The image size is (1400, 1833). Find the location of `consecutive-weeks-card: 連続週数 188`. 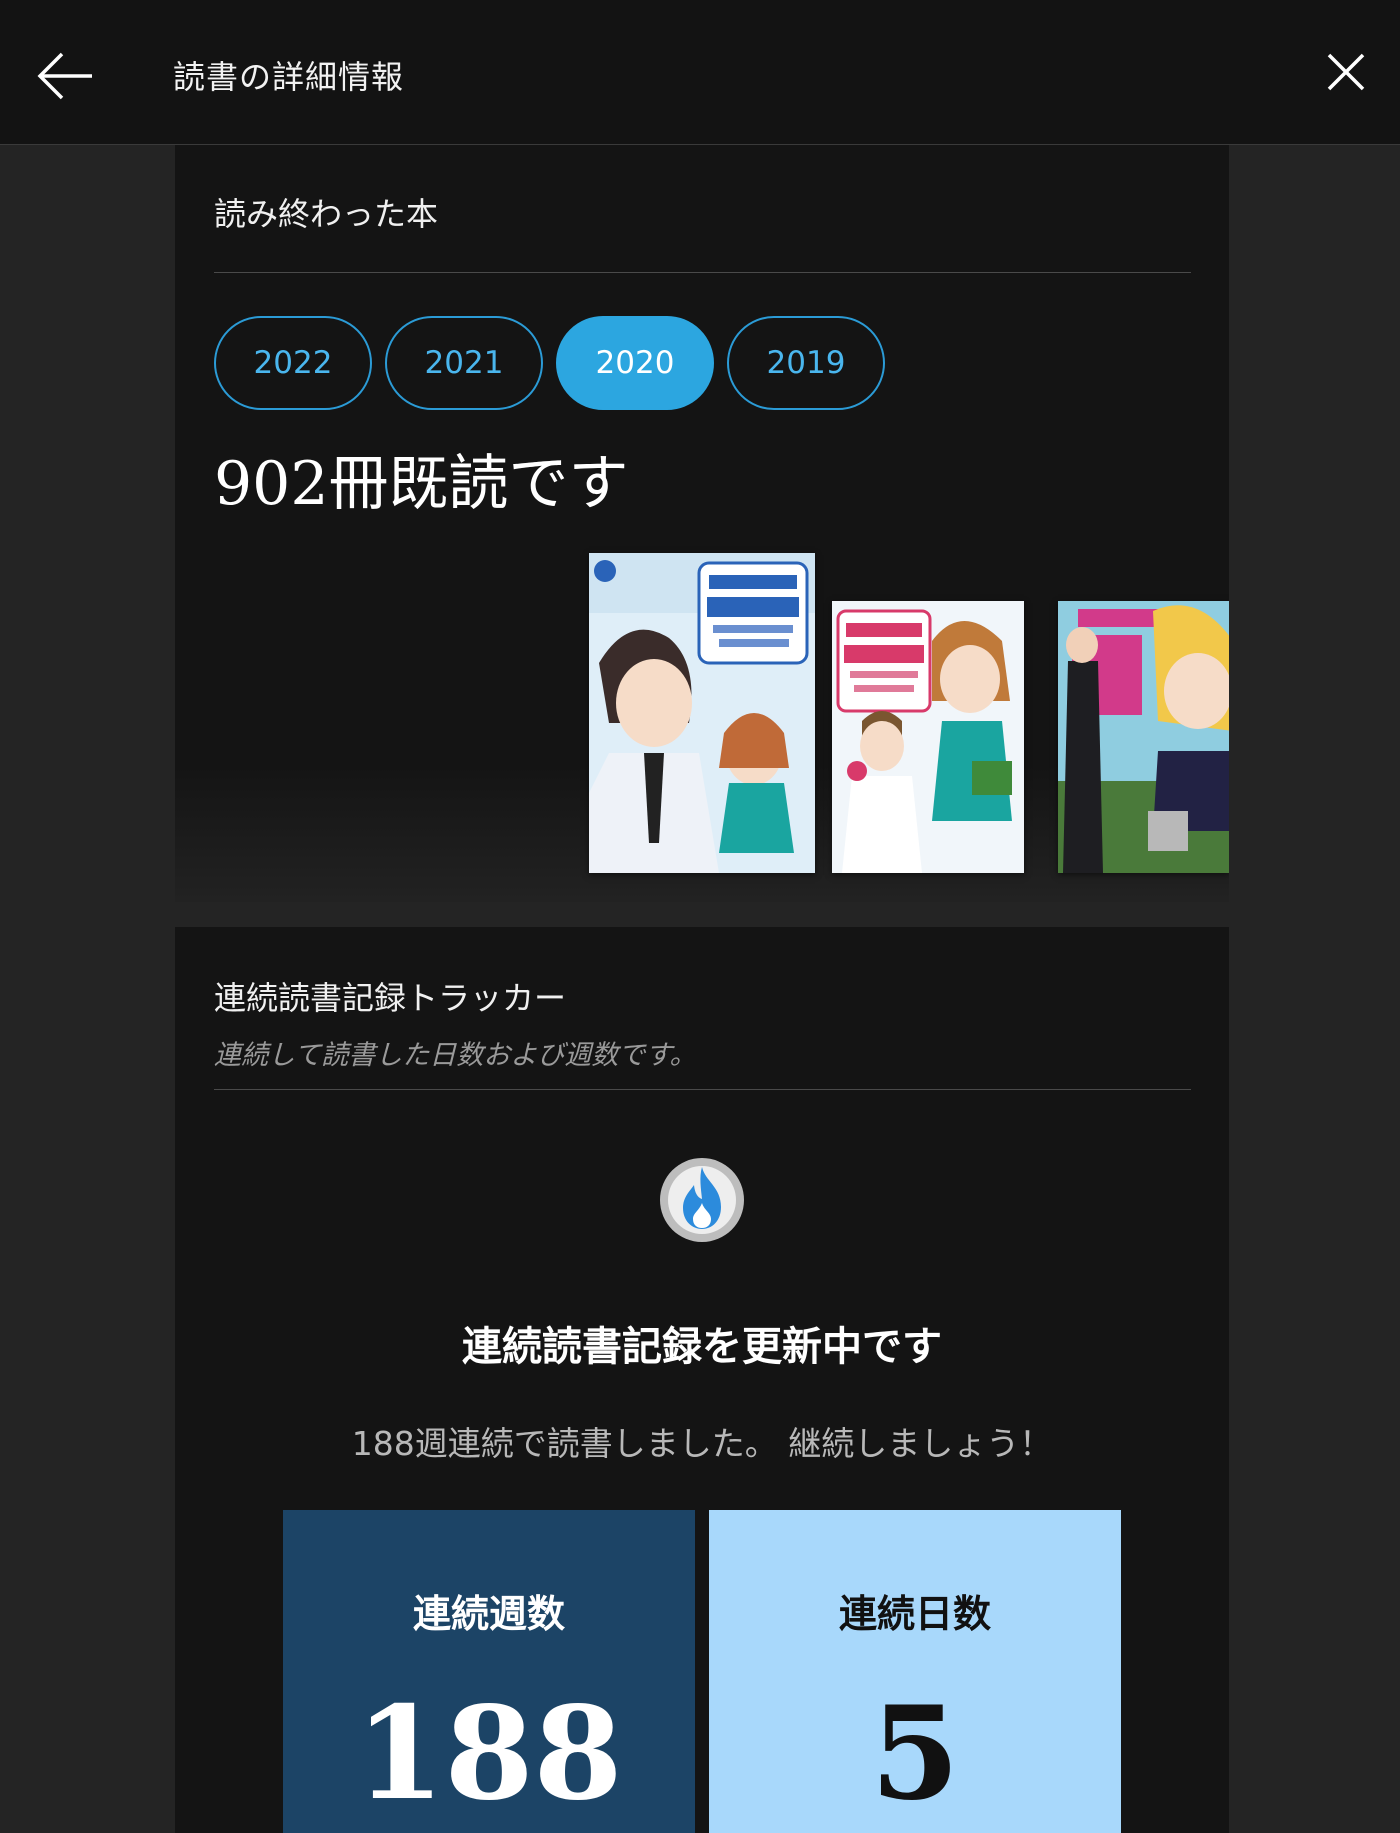

consecutive-weeks-card: 連続週数 188 is located at coordinates (489, 1671).